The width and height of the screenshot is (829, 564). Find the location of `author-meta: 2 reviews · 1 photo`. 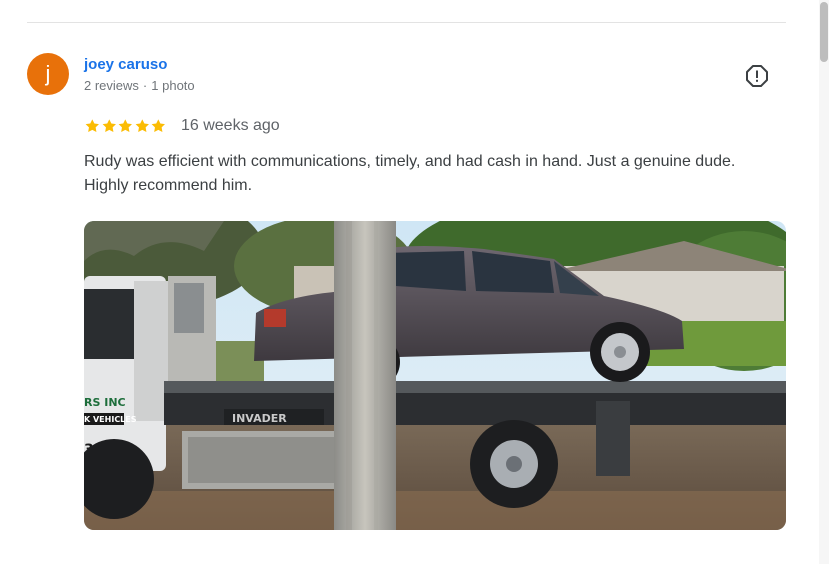

author-meta: 2 reviews · 1 photo is located at coordinates (139, 85).